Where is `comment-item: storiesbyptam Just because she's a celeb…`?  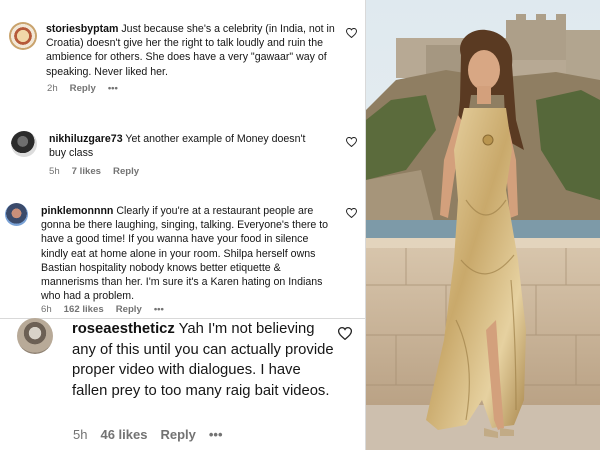
comment-item: storiesbyptam Just because she's a celeb… is located at coordinates (183, 55).